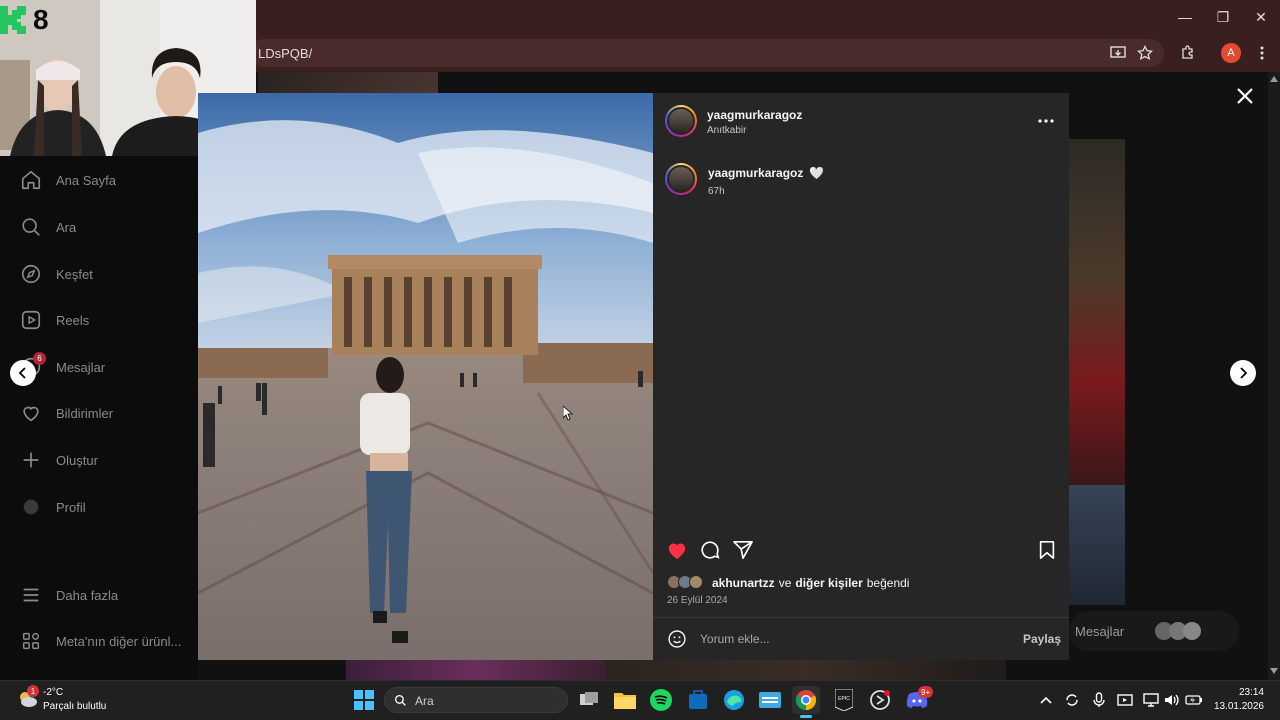 The height and width of the screenshot is (720, 1280). I want to click on file-explorer-button, so click(625, 700).